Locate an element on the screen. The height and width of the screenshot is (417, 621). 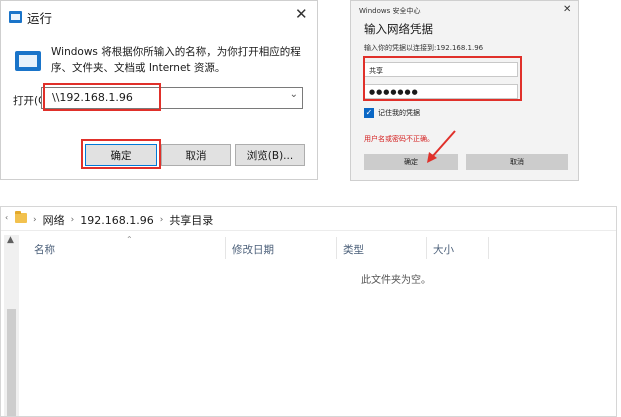
nav-pane-scrollbar: ▲ is located at coordinates (11, 325).